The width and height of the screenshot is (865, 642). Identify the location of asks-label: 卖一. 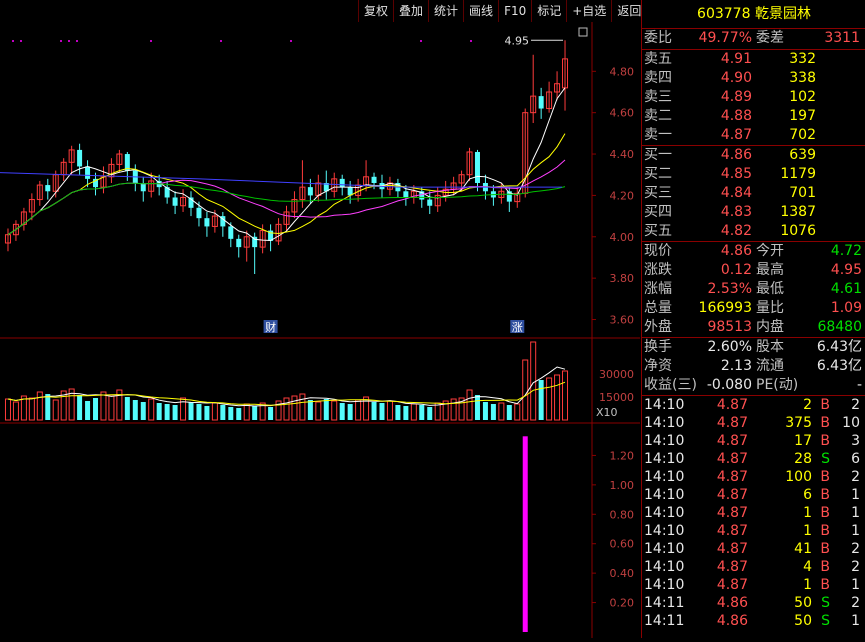
(658, 135).